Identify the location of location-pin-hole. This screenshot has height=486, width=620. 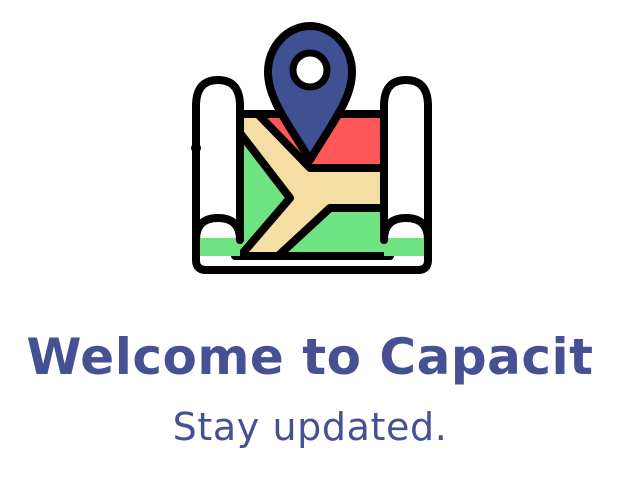
(310, 70).